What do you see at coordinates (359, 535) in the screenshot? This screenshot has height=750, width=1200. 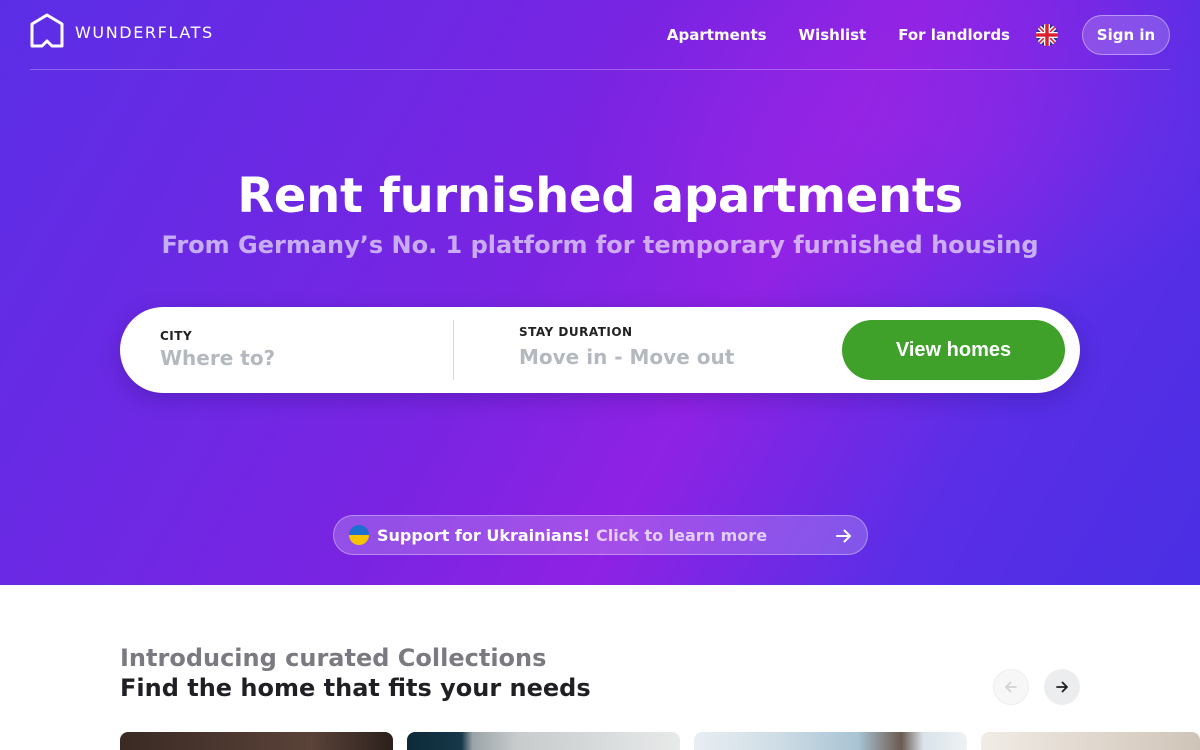 I see `ukraine-flag-icon` at bounding box center [359, 535].